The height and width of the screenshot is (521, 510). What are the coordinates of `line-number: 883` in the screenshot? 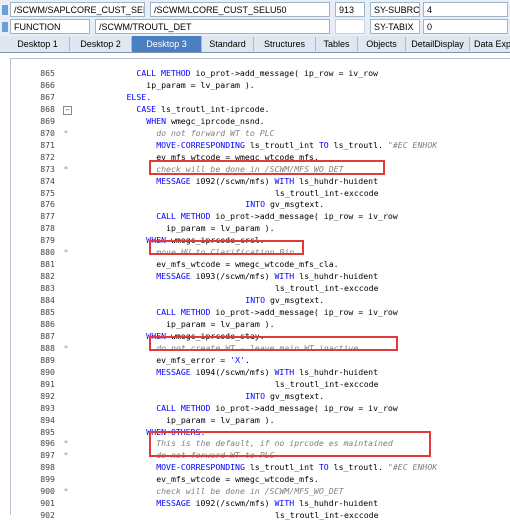 It's located at (47, 288).